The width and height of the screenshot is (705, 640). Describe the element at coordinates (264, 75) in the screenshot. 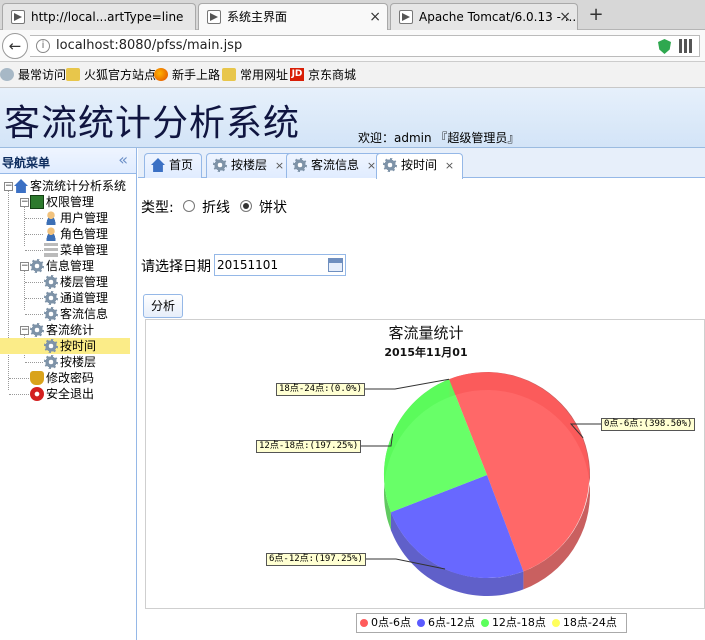

I see `bookmark-label: 常用网址` at that location.